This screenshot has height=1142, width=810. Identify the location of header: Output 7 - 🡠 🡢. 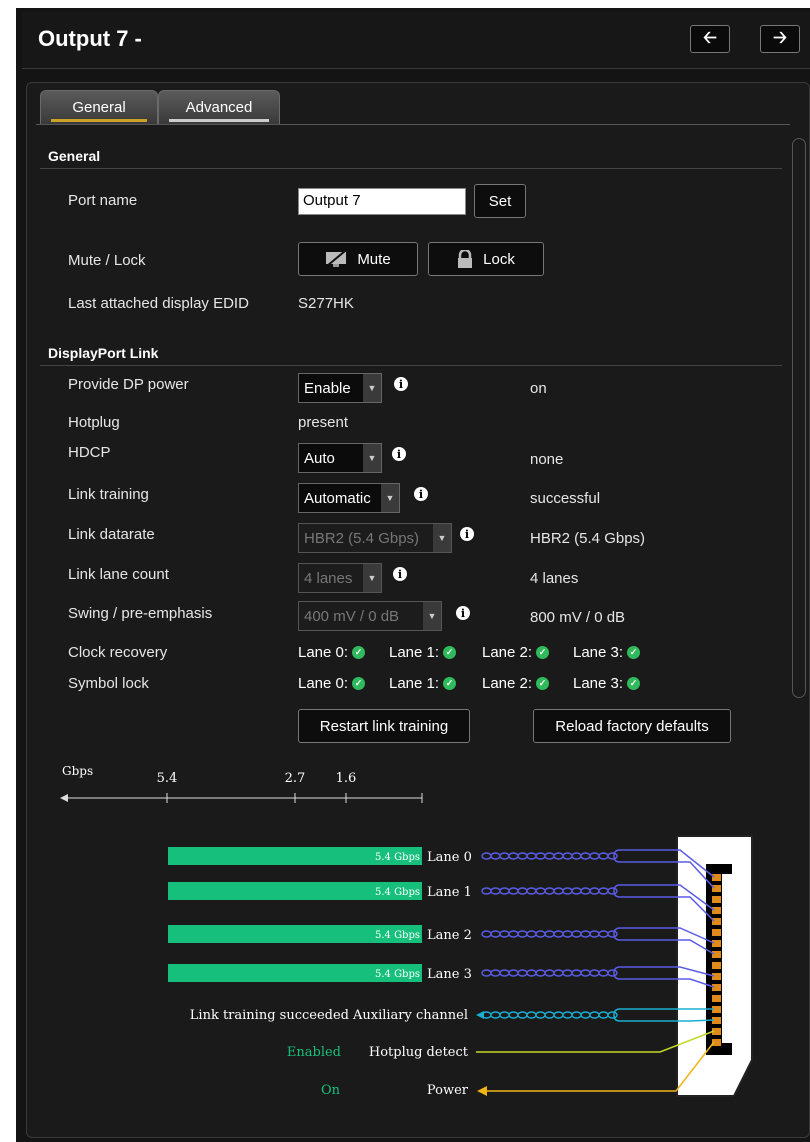
(416, 40).